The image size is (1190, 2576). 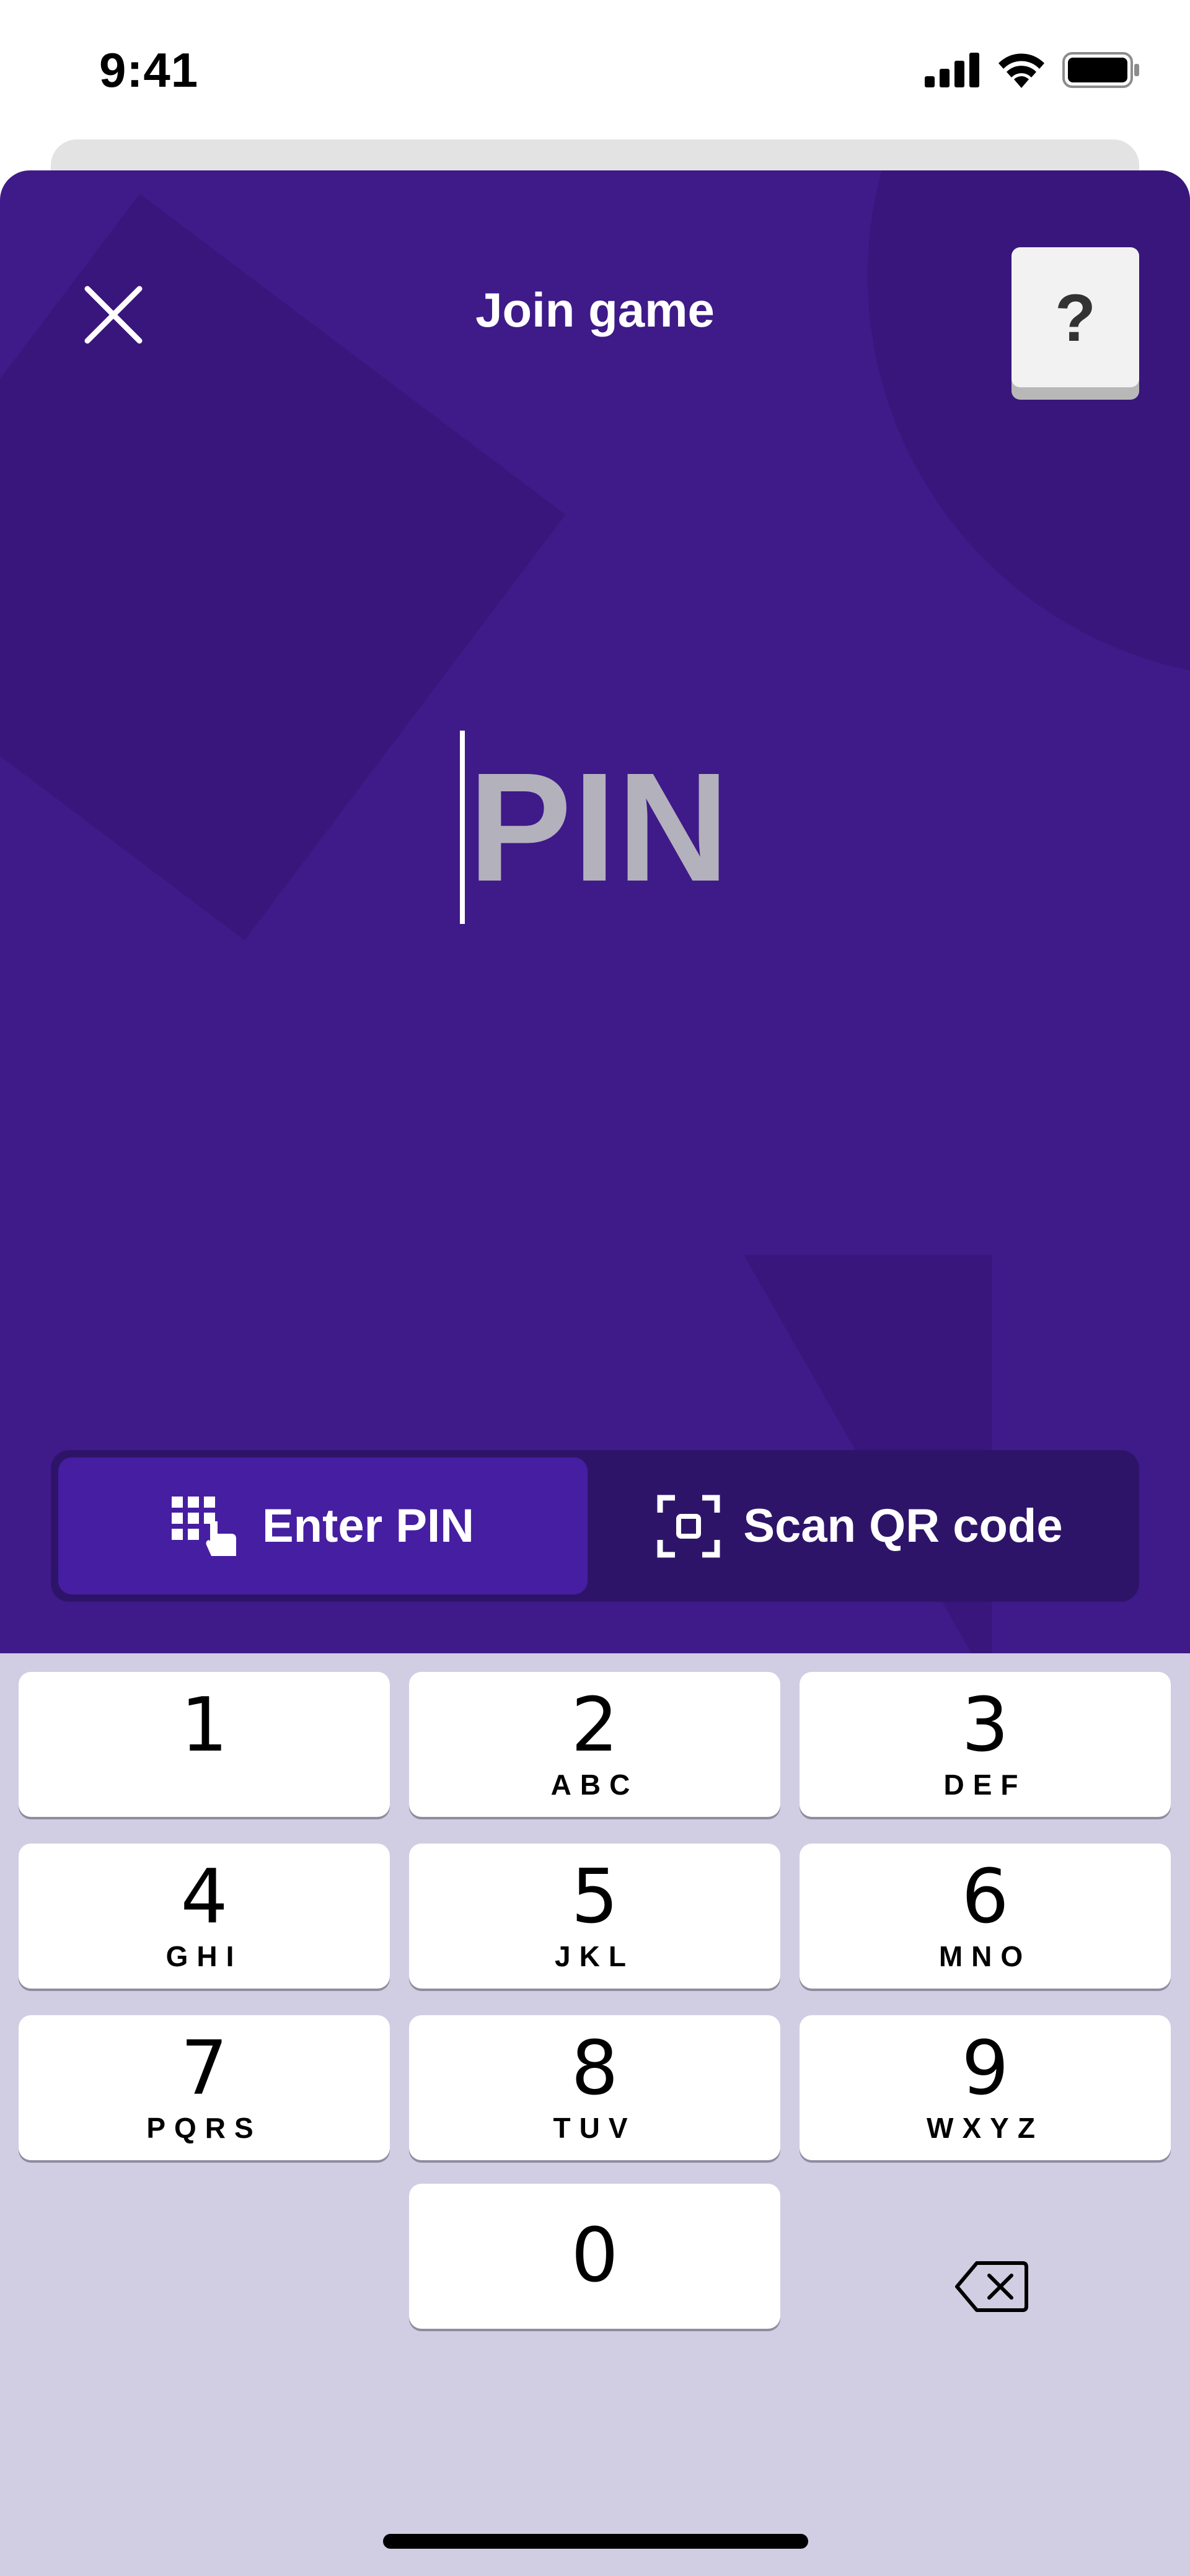 What do you see at coordinates (204, 1725) in the screenshot?
I see `key-digit: 1` at bounding box center [204, 1725].